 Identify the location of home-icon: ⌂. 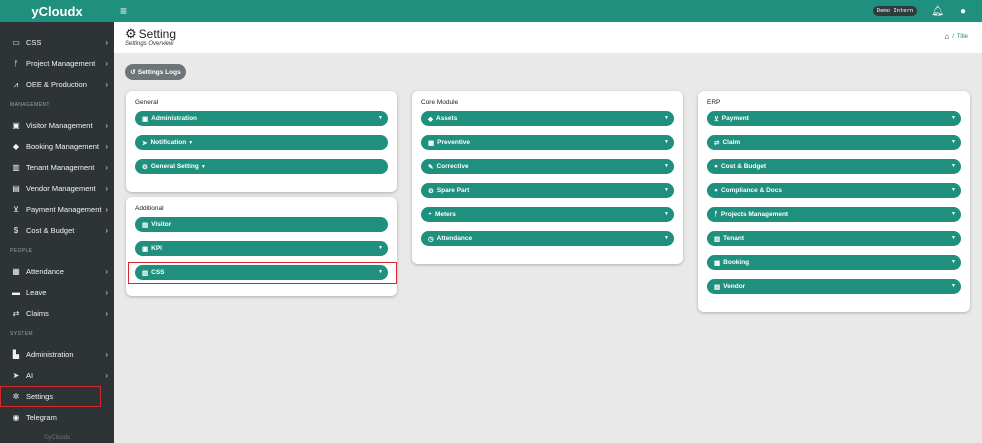
(946, 36).